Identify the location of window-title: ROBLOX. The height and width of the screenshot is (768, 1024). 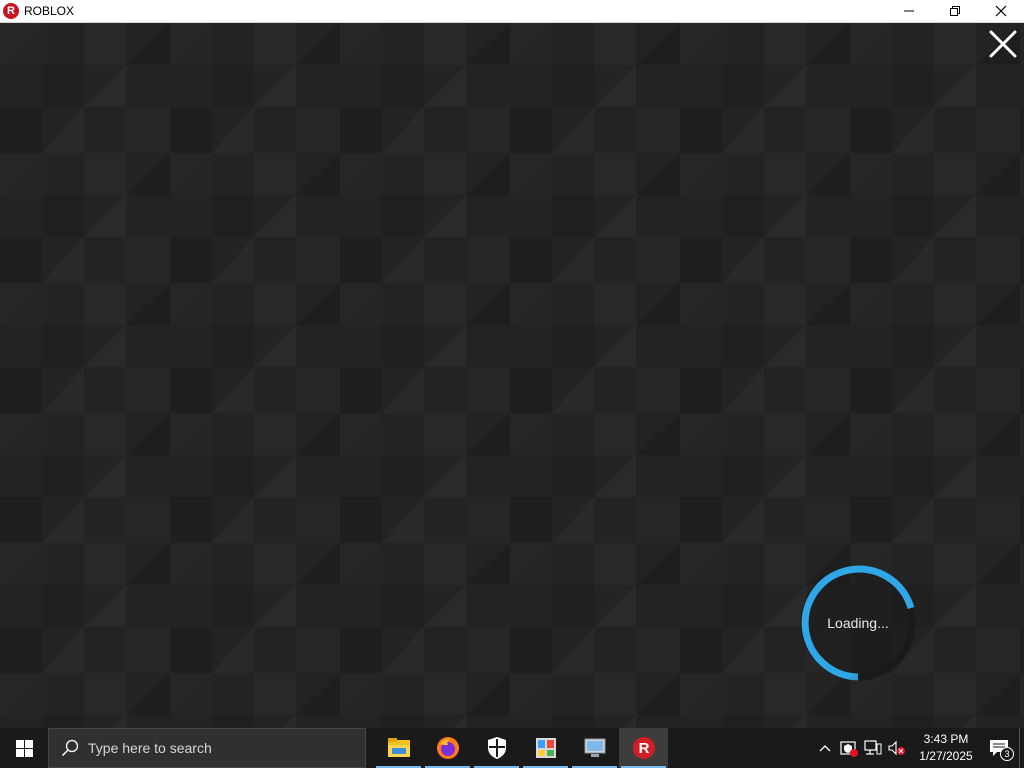
(49, 11).